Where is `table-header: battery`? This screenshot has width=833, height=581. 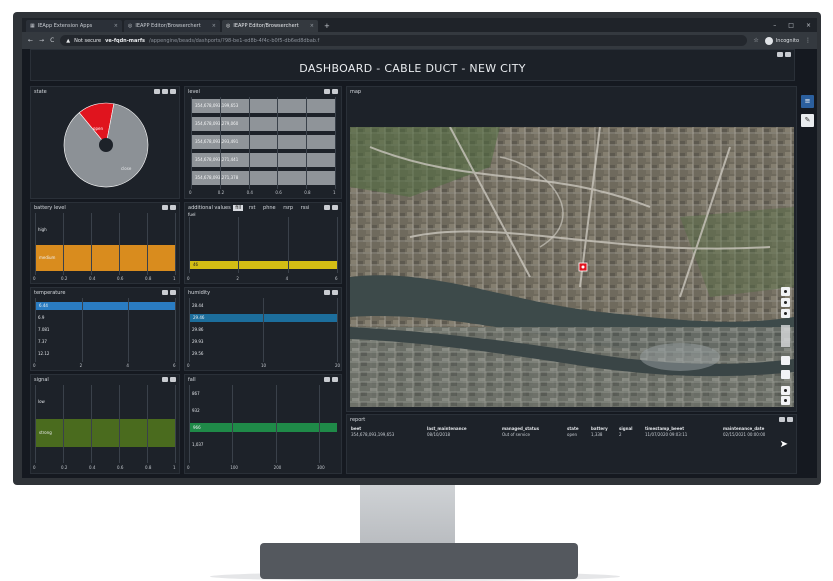
table-header: battery is located at coordinates (599, 428).